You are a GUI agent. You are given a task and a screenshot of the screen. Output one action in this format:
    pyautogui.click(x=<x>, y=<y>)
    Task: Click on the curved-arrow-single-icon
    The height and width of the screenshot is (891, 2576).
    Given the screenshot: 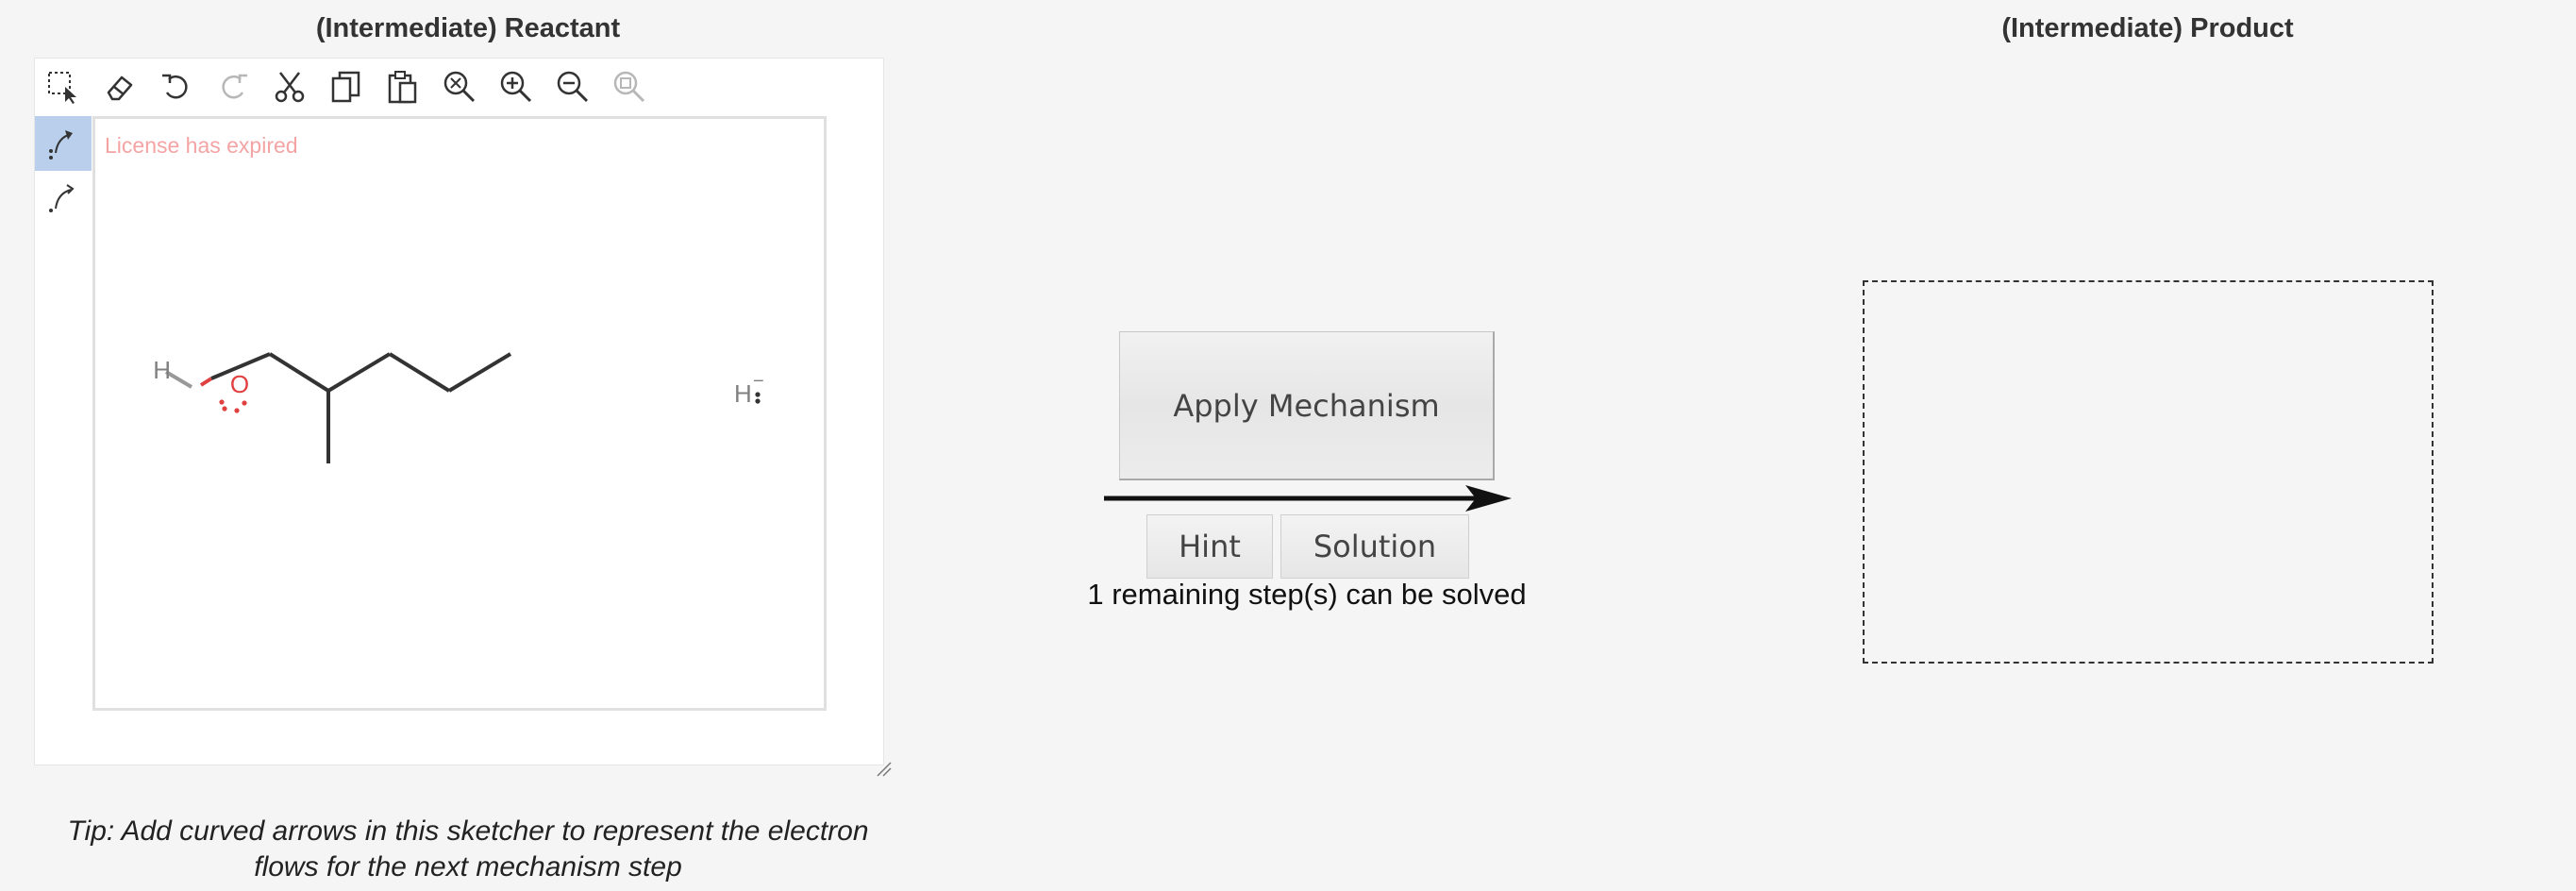 What is the action you would take?
    pyautogui.click(x=63, y=199)
    